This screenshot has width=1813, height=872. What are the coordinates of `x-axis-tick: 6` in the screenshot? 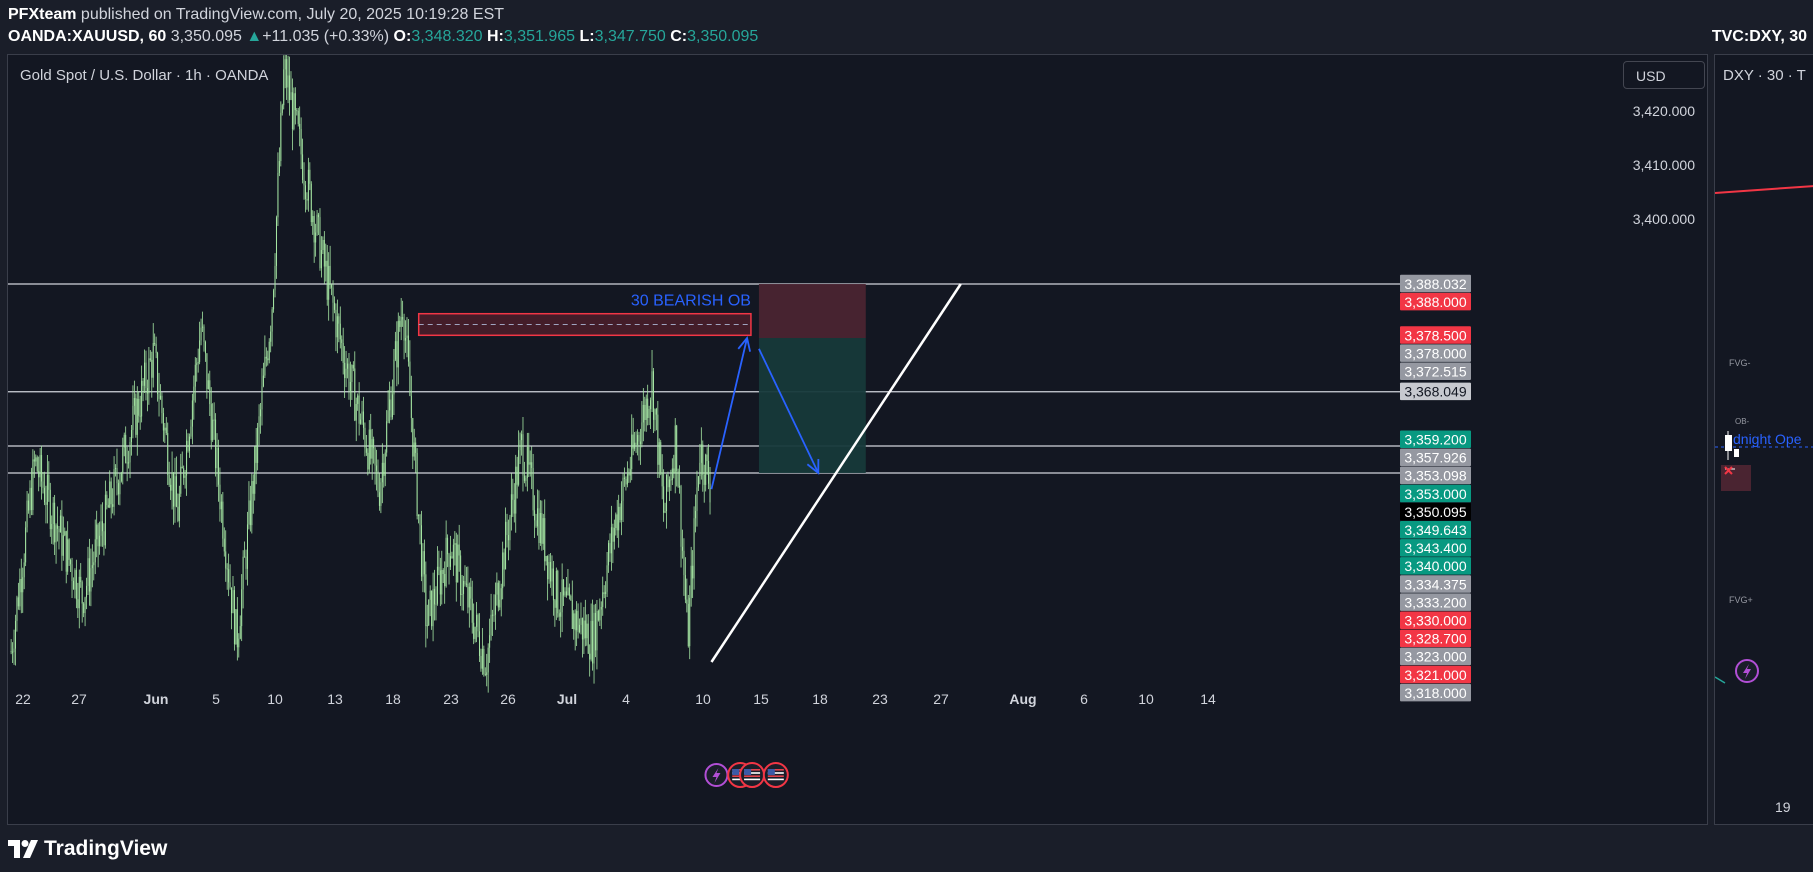 It's located at (1084, 699).